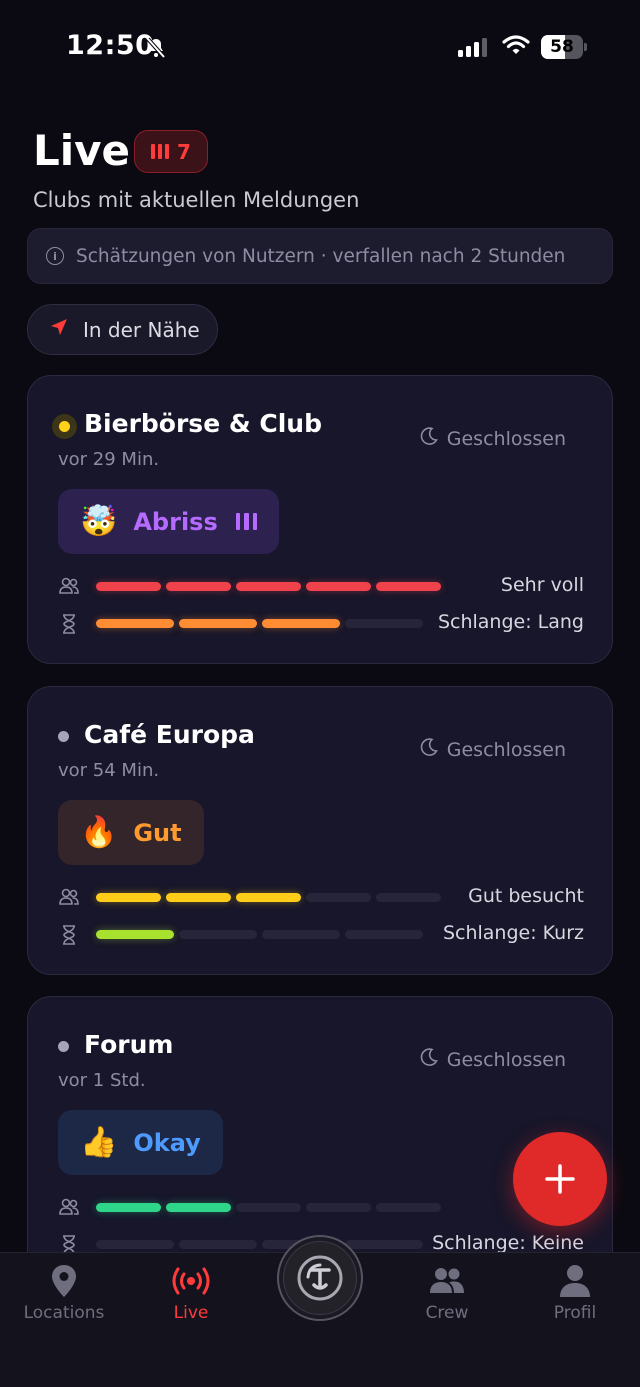 Image resolution: width=640 pixels, height=1387 pixels. I want to click on battery-percentage: 58, so click(562, 47).